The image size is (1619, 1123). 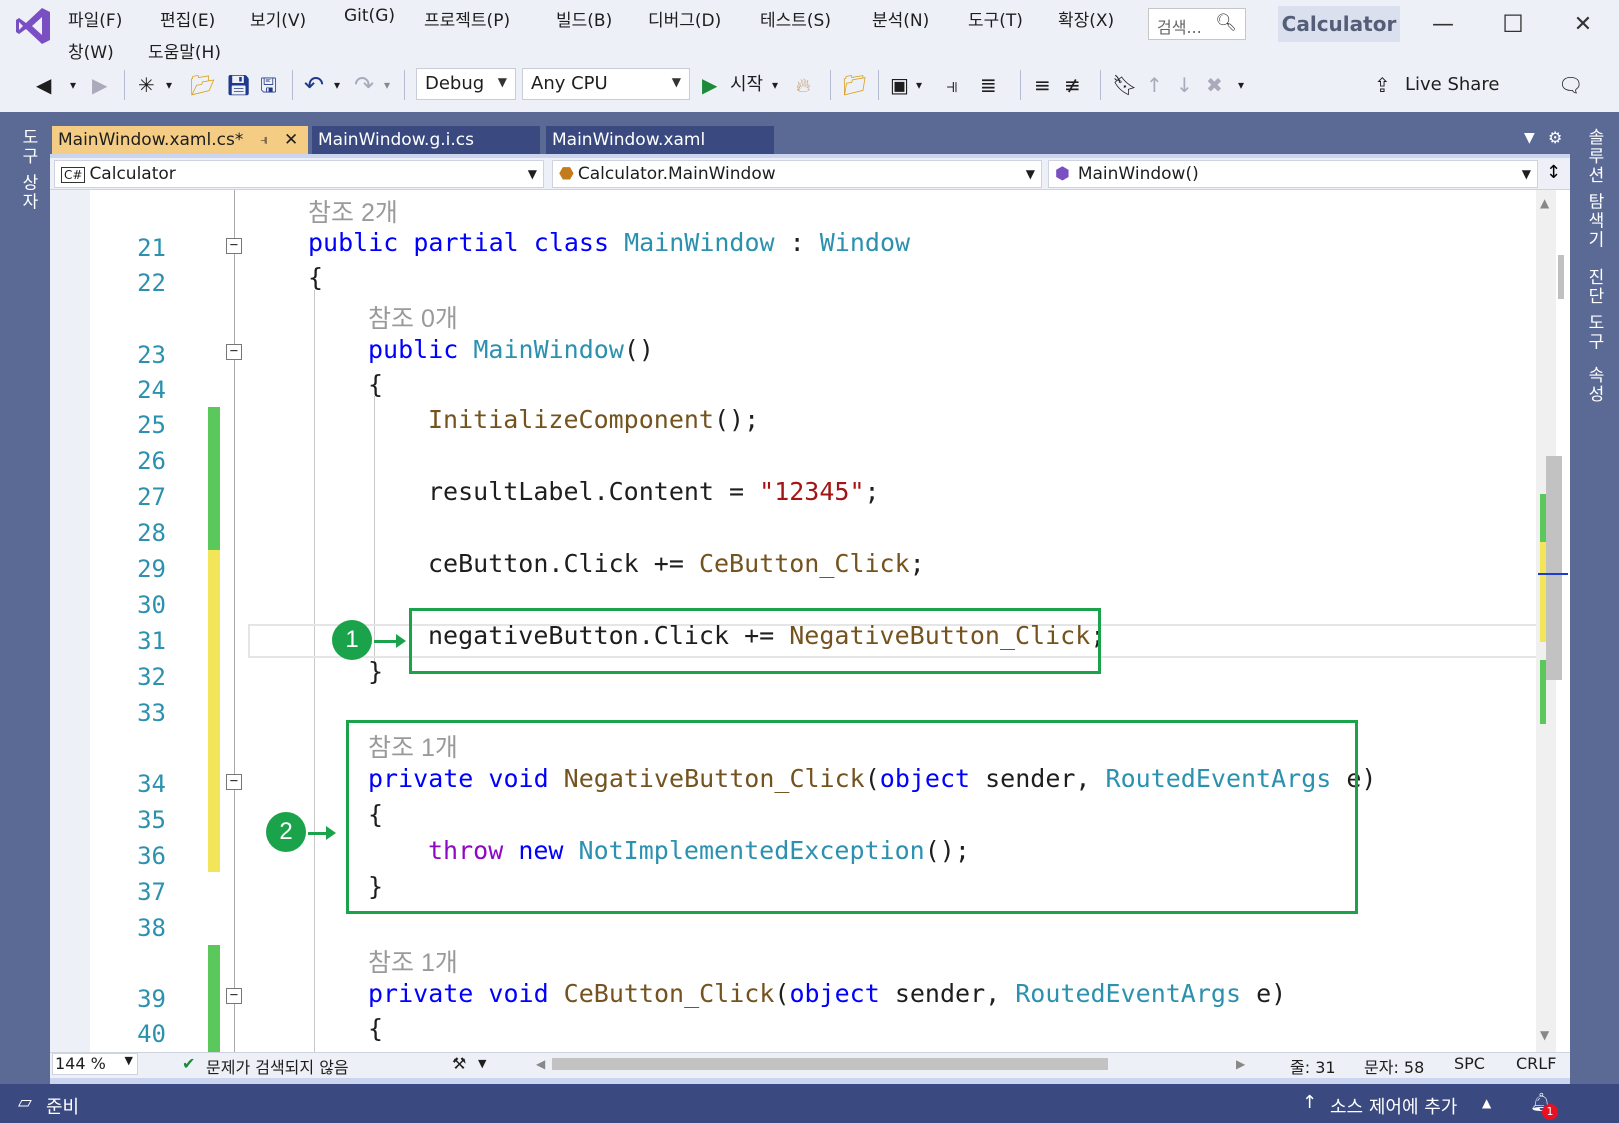 I want to click on tab-list-dropdown-icon: ▼, so click(x=1529, y=138).